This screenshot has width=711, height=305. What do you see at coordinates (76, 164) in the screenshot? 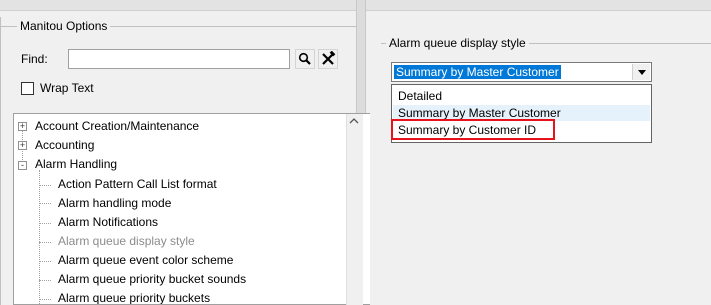
I see `tree-item-alarm-handling: Alarm Handling` at bounding box center [76, 164].